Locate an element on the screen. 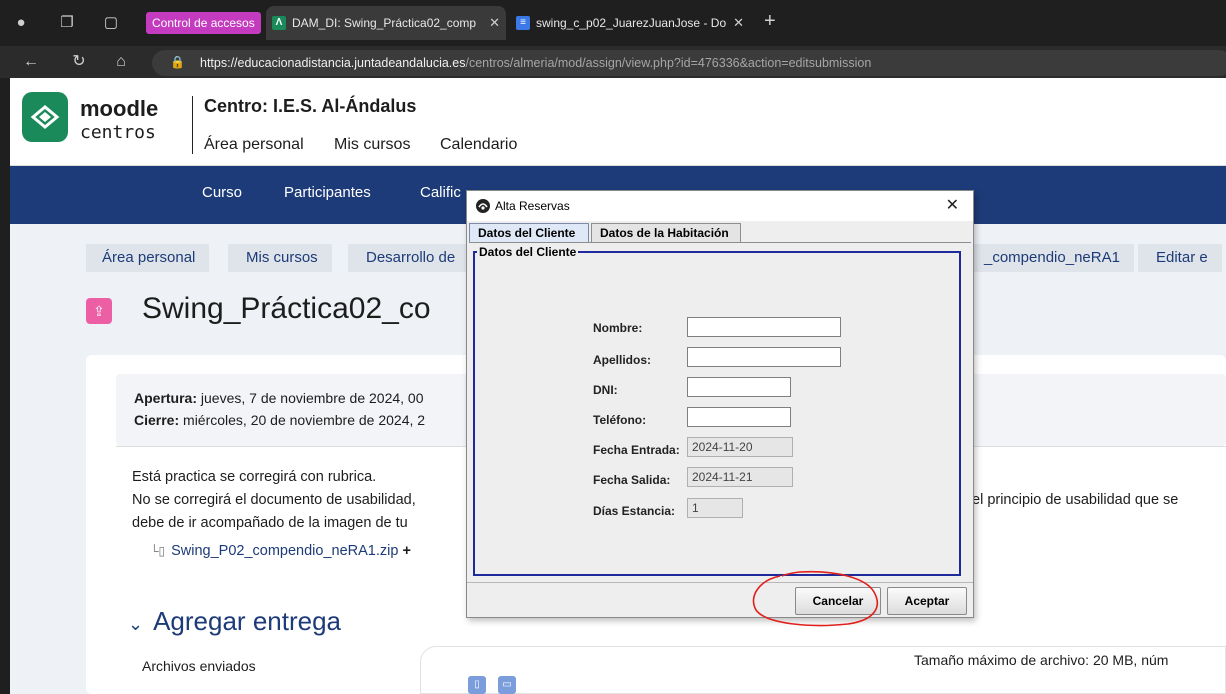 This screenshot has height=694, width=1226. apellidos-field is located at coordinates (764, 357).